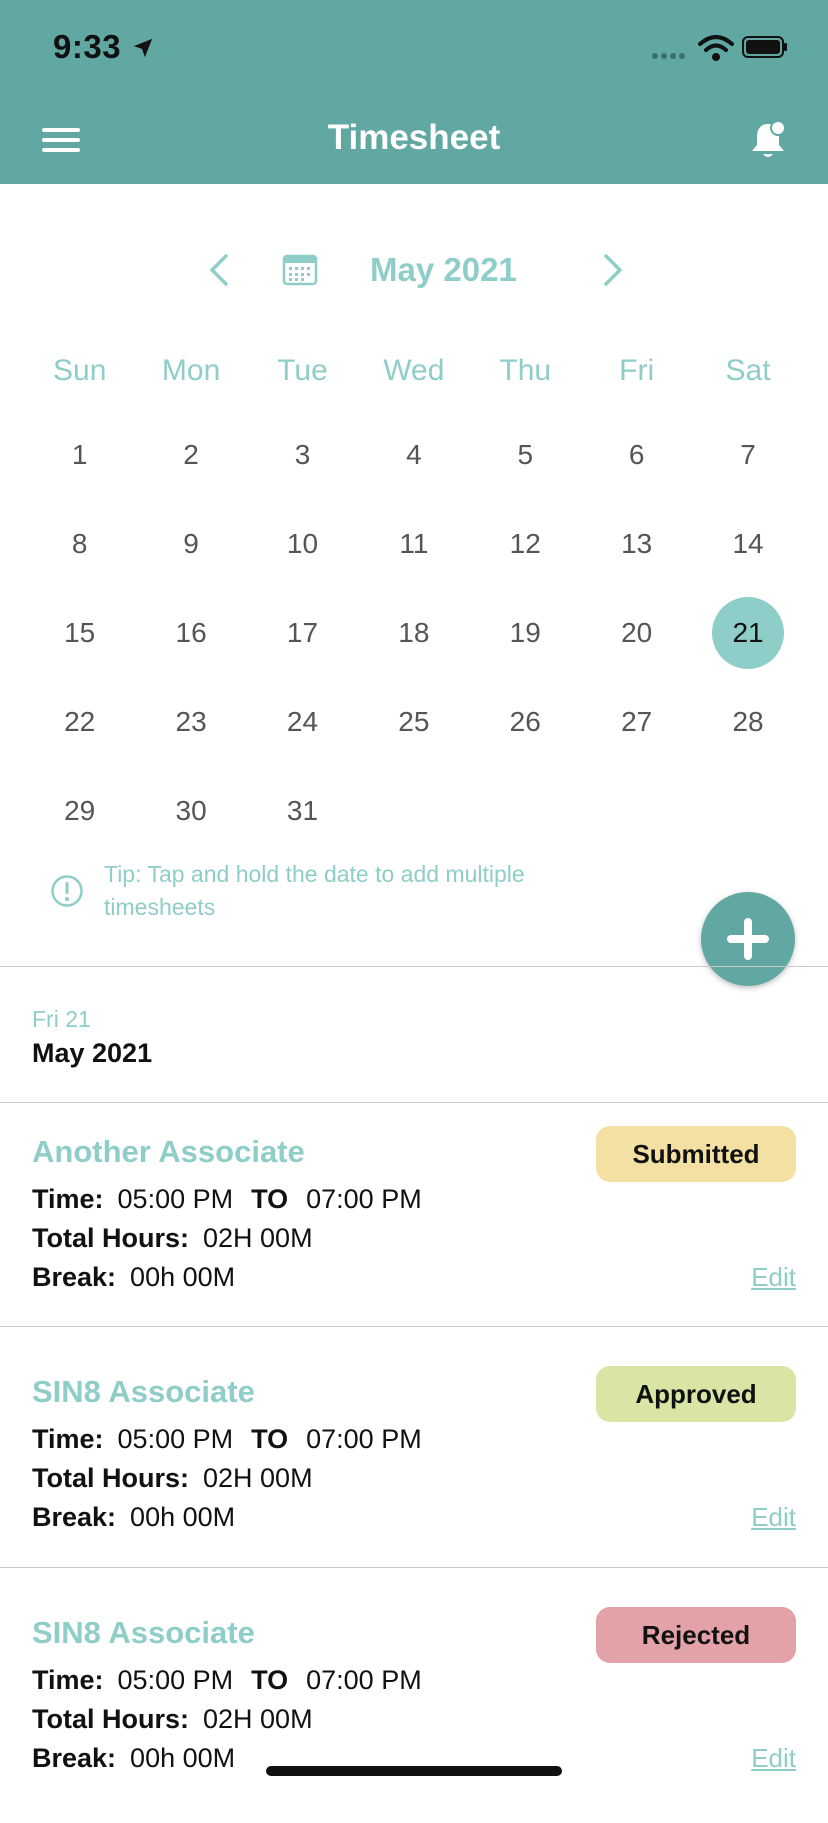 This screenshot has height=1823, width=828. I want to click on calendar-day-number: 17, so click(302, 632).